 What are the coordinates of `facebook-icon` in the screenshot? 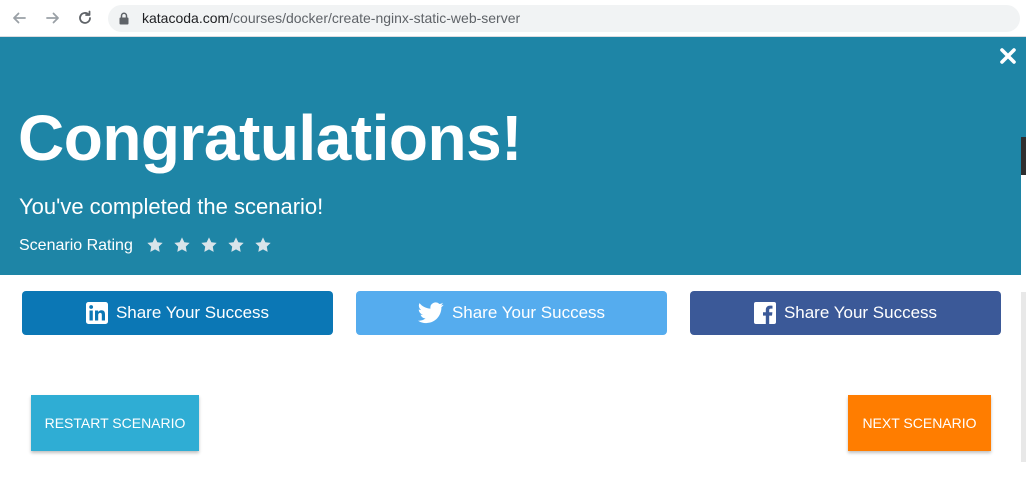 It's located at (764, 313).